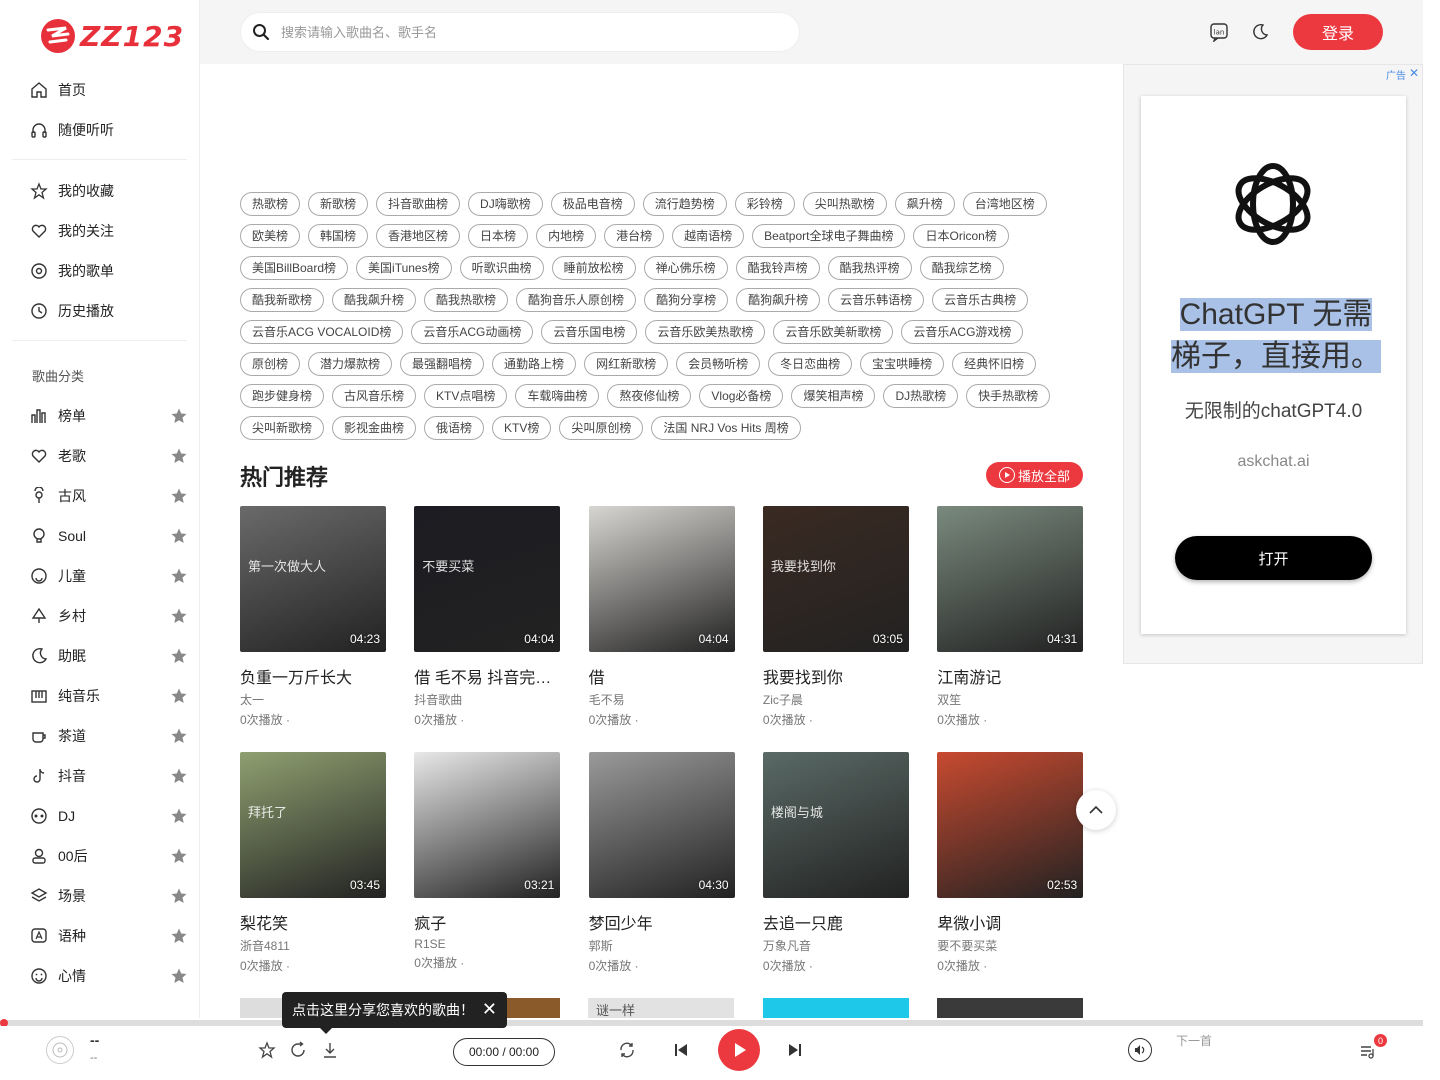  Describe the element at coordinates (110, 576) in the screenshot. I see `sidebar-category-item: 儿童` at that location.